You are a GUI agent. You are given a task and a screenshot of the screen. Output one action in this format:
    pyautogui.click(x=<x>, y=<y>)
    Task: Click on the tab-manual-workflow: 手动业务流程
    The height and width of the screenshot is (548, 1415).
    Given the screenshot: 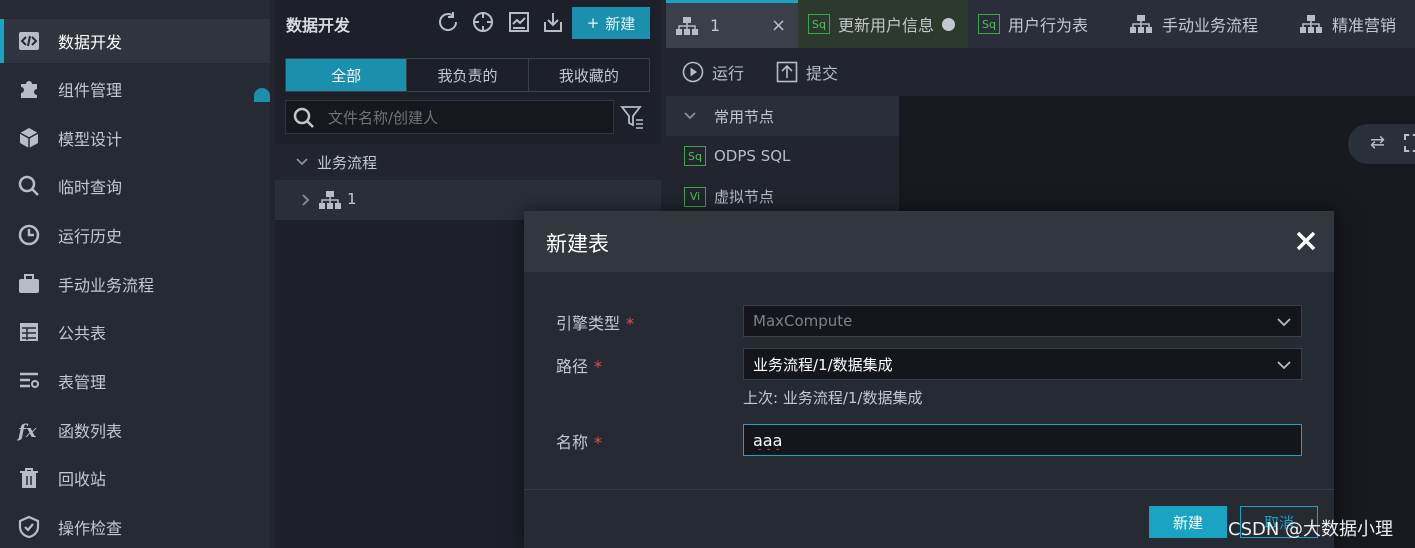 What is the action you would take?
    pyautogui.click(x=1205, y=24)
    